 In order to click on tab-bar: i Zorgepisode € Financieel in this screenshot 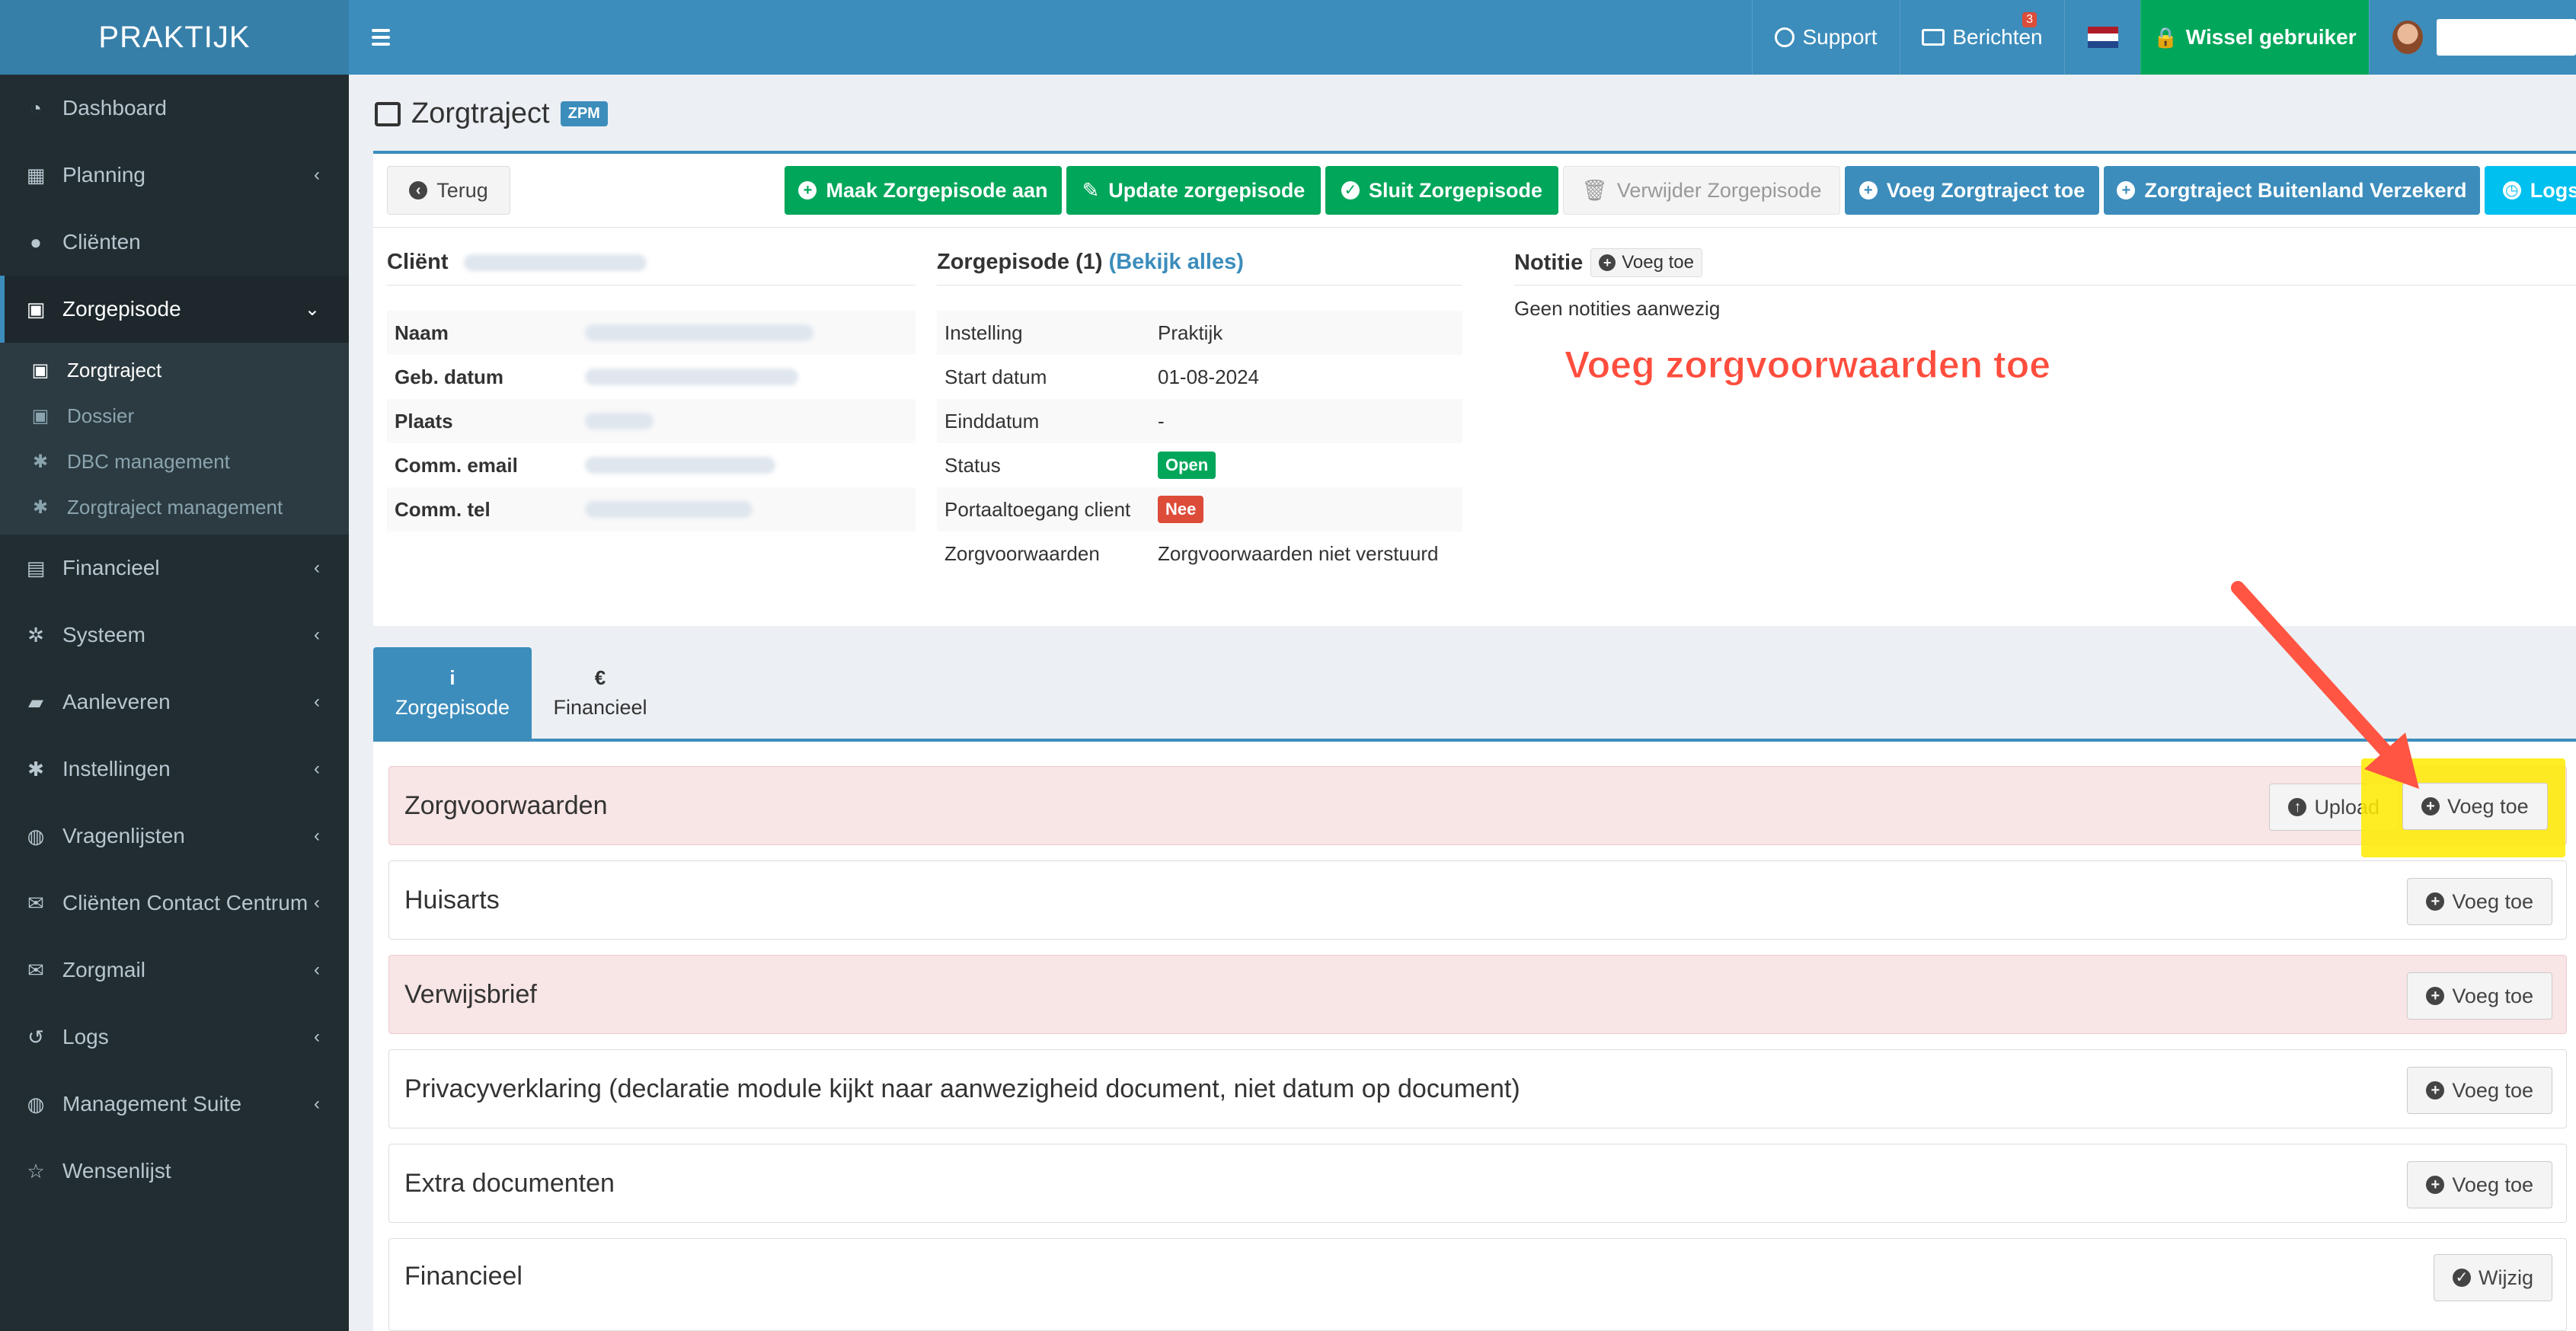, I will do `click(1475, 694)`.